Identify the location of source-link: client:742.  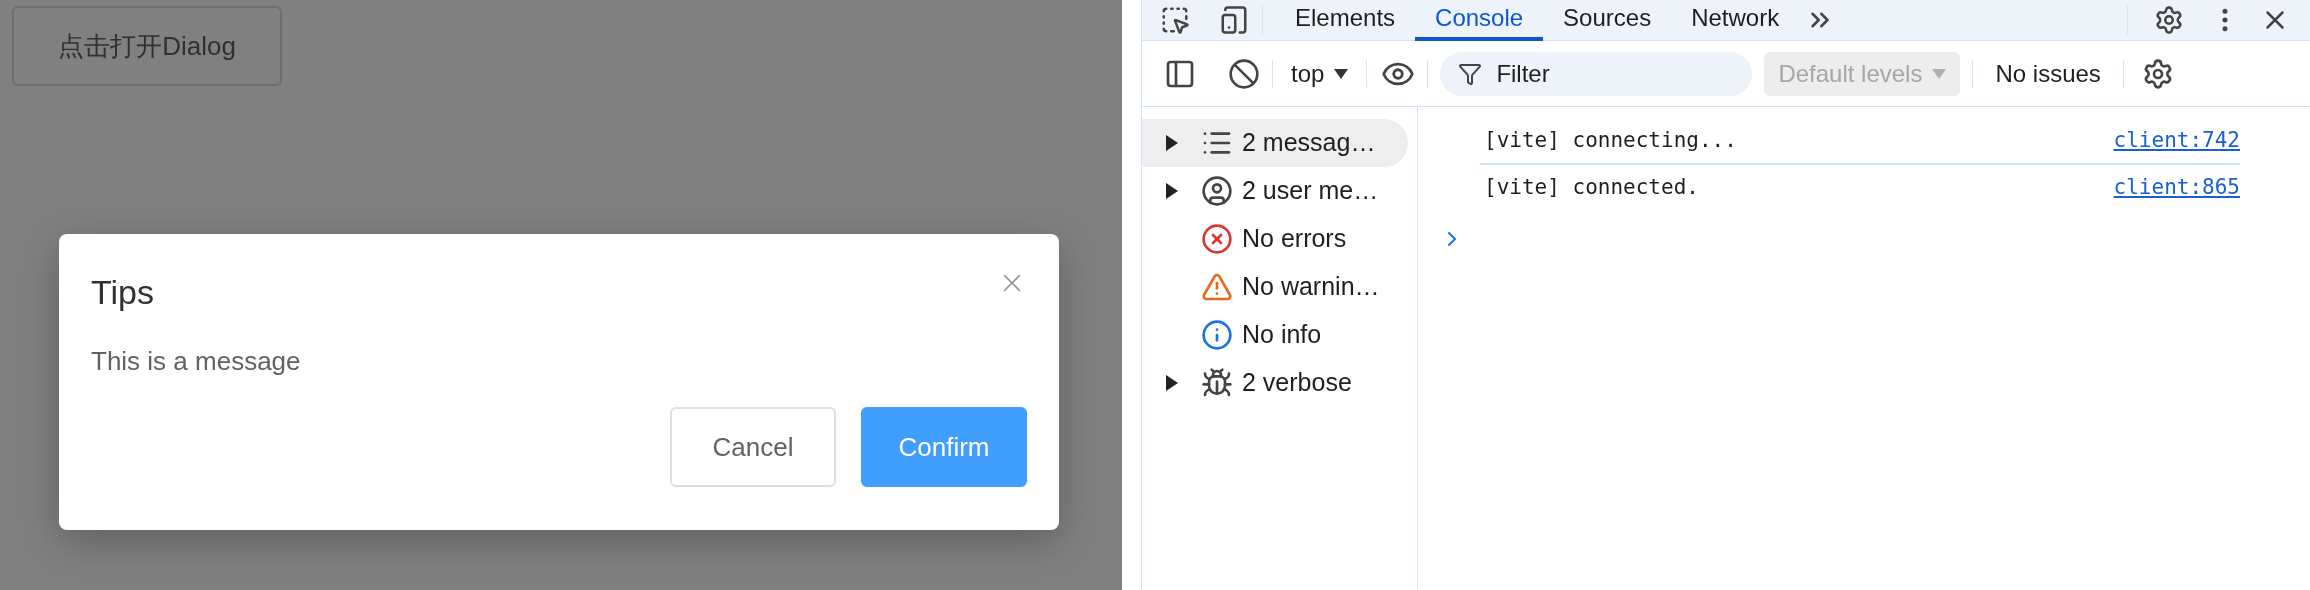
(2176, 141).